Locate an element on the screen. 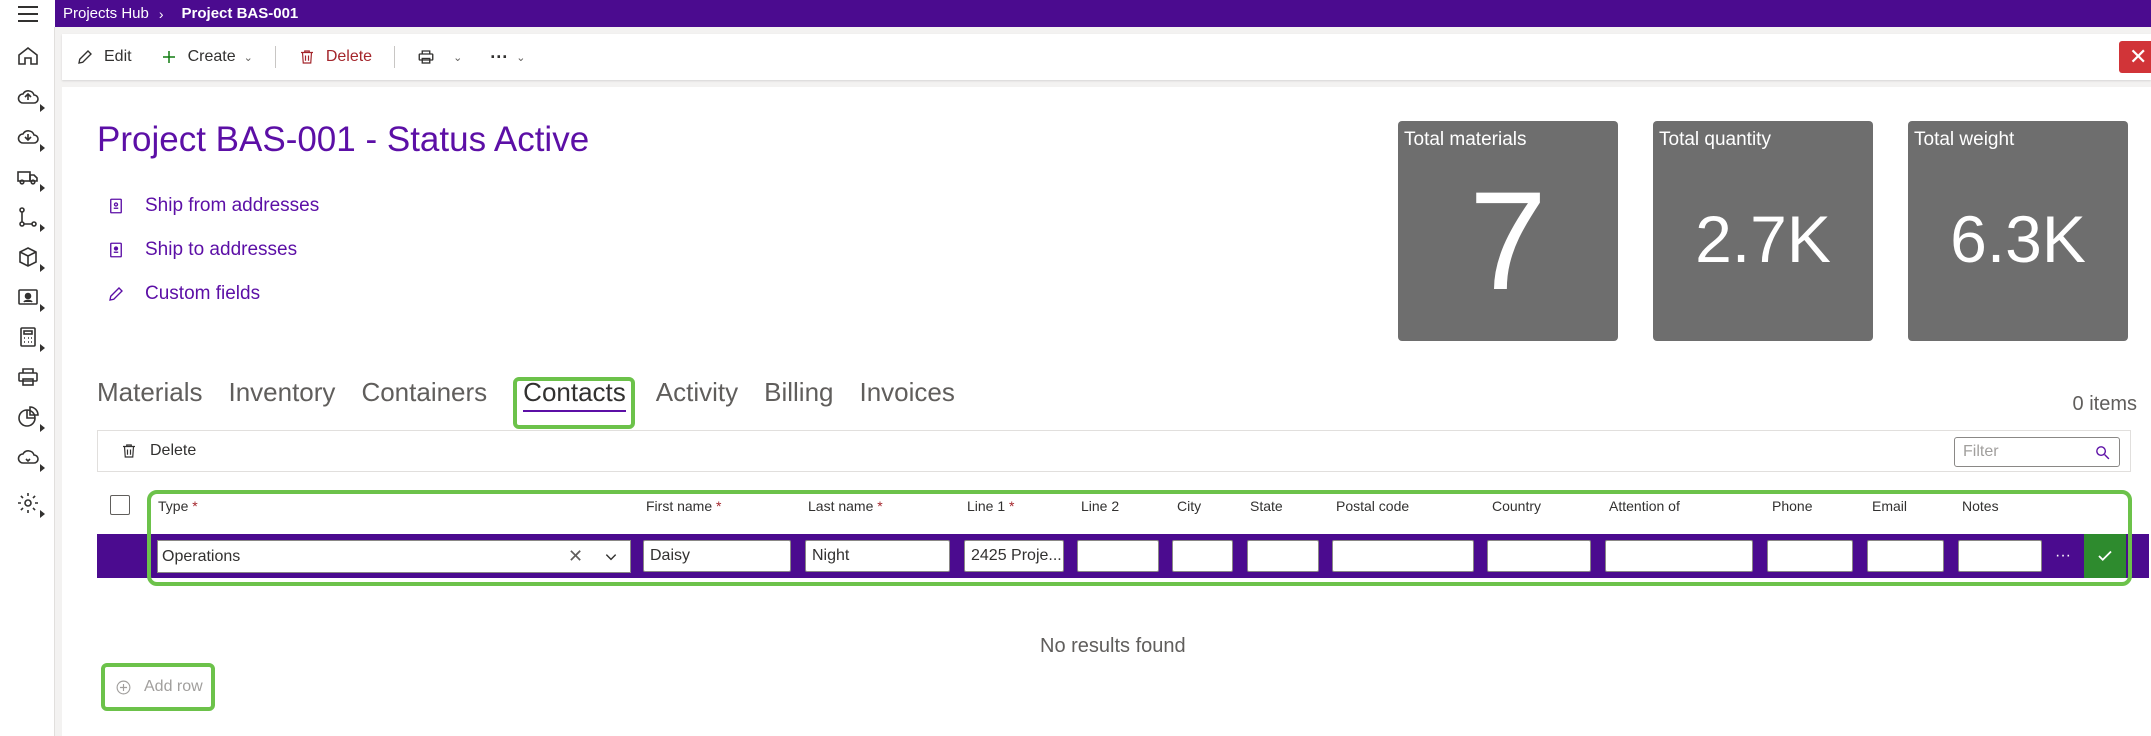  flow-icon is located at coordinates (28, 217).